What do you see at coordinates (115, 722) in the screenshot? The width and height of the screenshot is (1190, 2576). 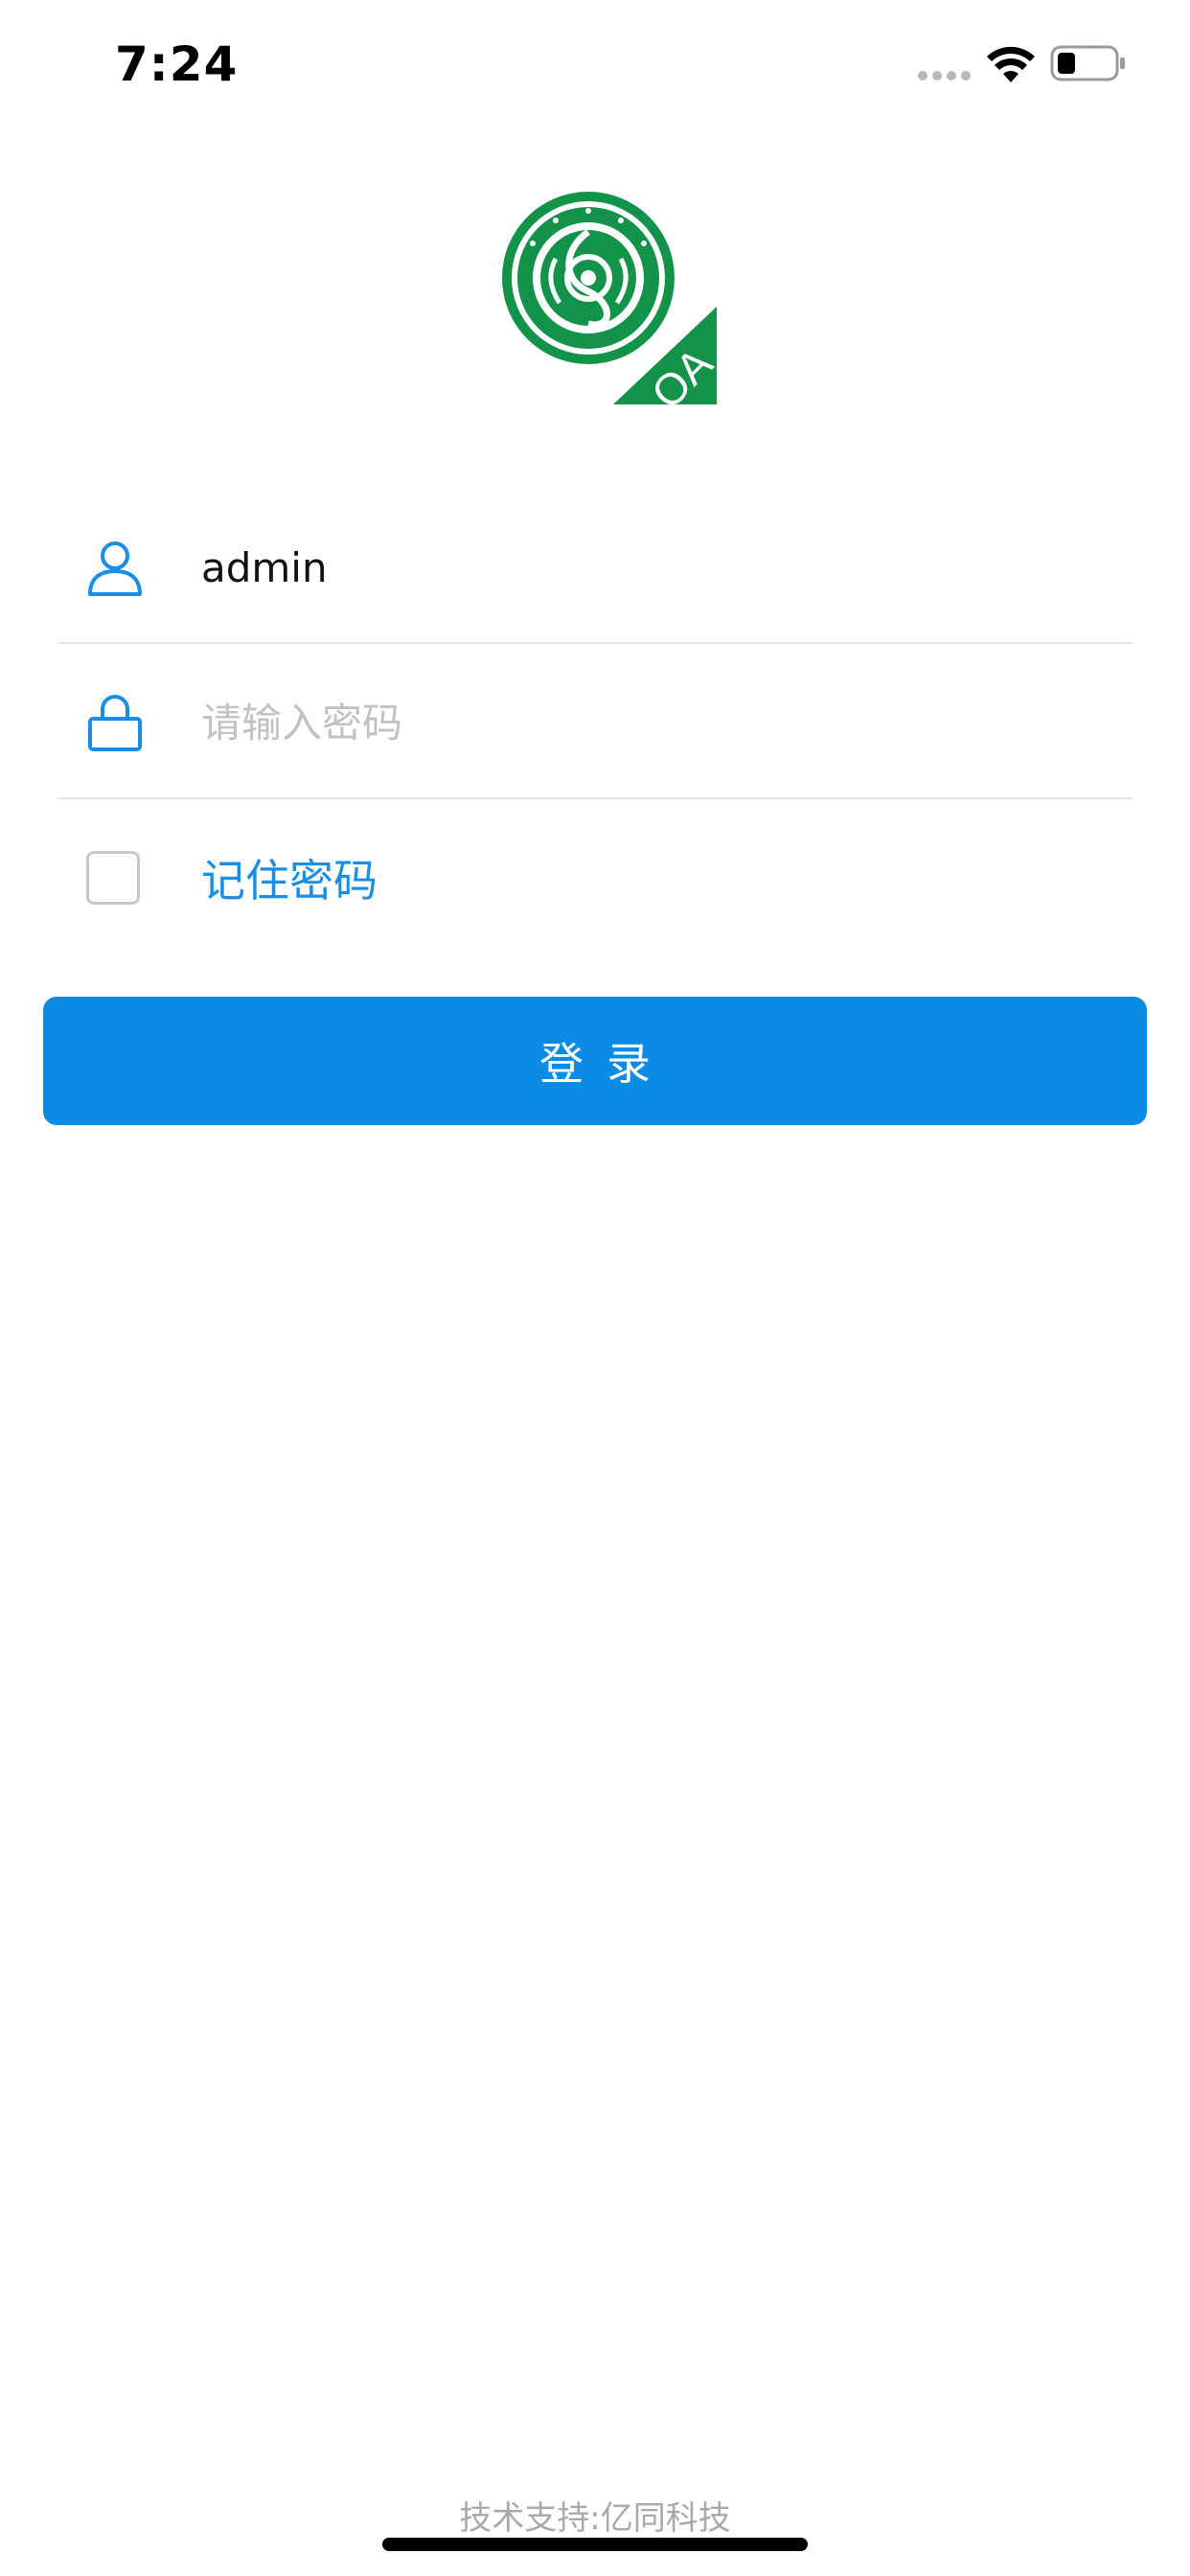 I see `lock-icon` at bounding box center [115, 722].